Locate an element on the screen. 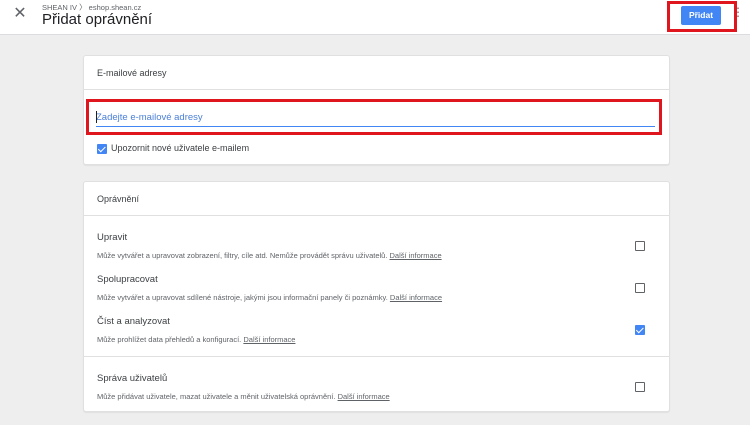  more-vert-icon: ⋮ is located at coordinates (738, 14).